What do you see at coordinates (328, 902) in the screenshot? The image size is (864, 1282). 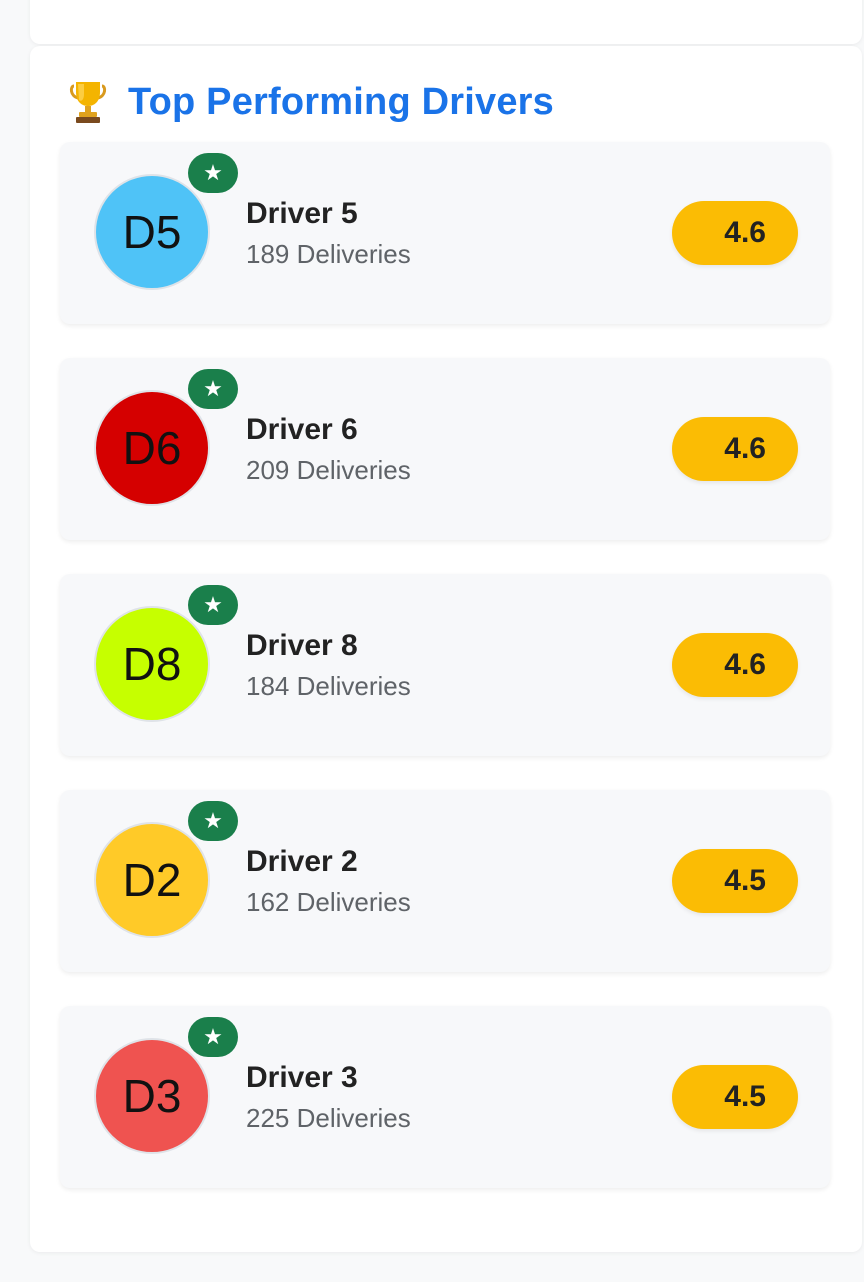 I see `driver-deliveries: 162 Deliveries` at bounding box center [328, 902].